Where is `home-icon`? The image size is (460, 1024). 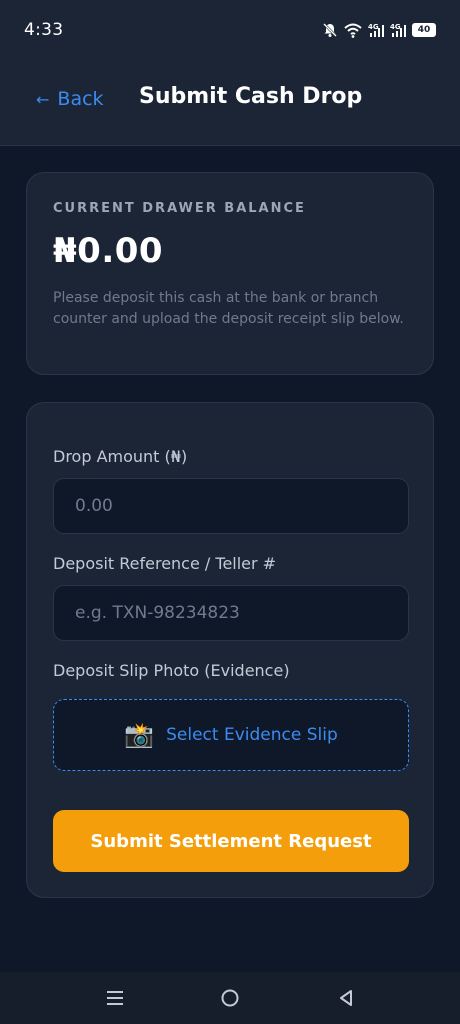
home-icon is located at coordinates (230, 998).